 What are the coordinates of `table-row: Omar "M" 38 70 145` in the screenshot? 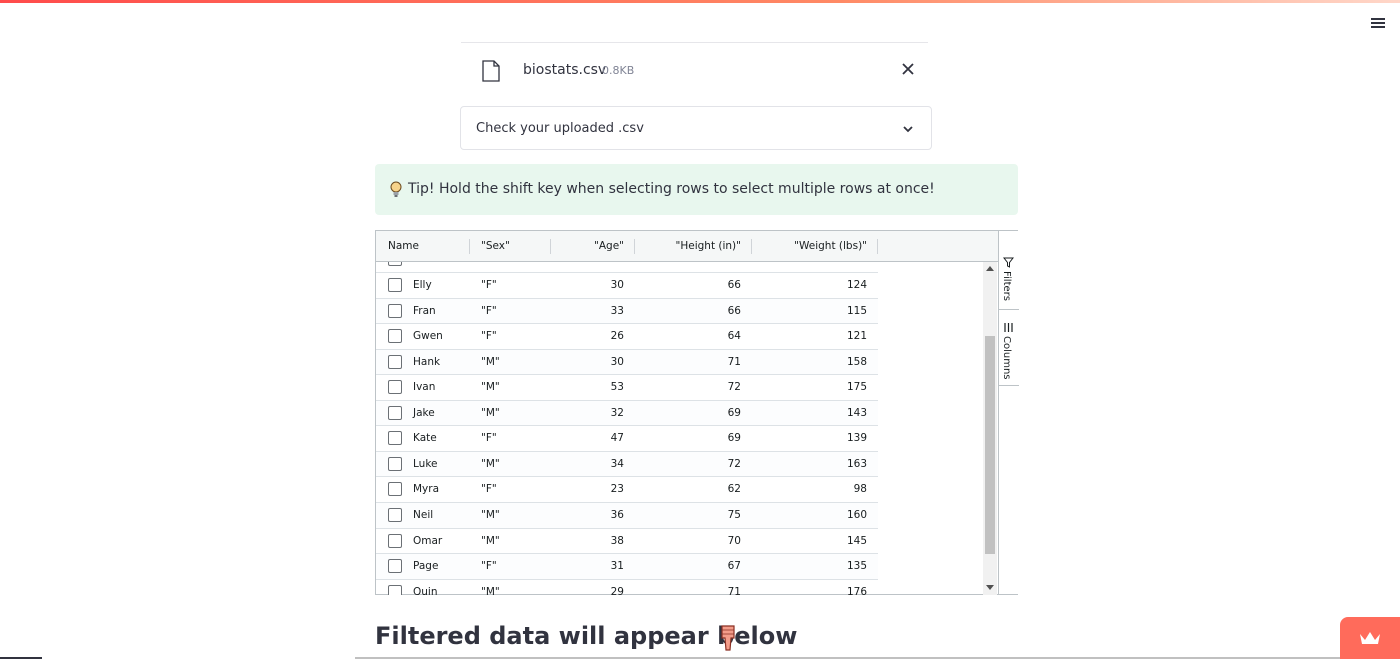 It's located at (627, 542).